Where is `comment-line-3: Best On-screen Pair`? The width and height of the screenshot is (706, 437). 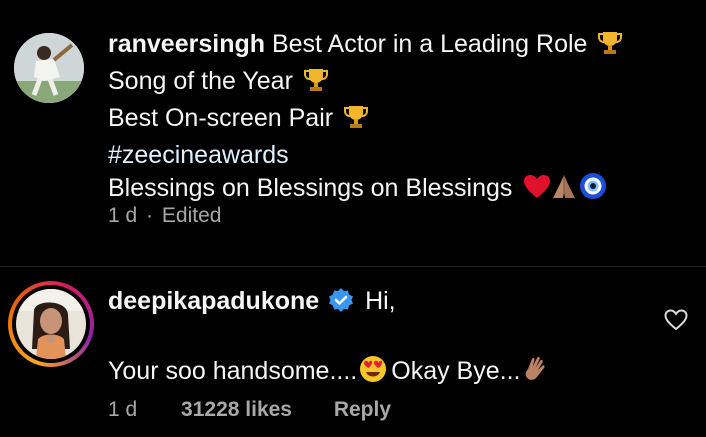 comment-line-3: Best On-screen Pair is located at coordinates (365, 120).